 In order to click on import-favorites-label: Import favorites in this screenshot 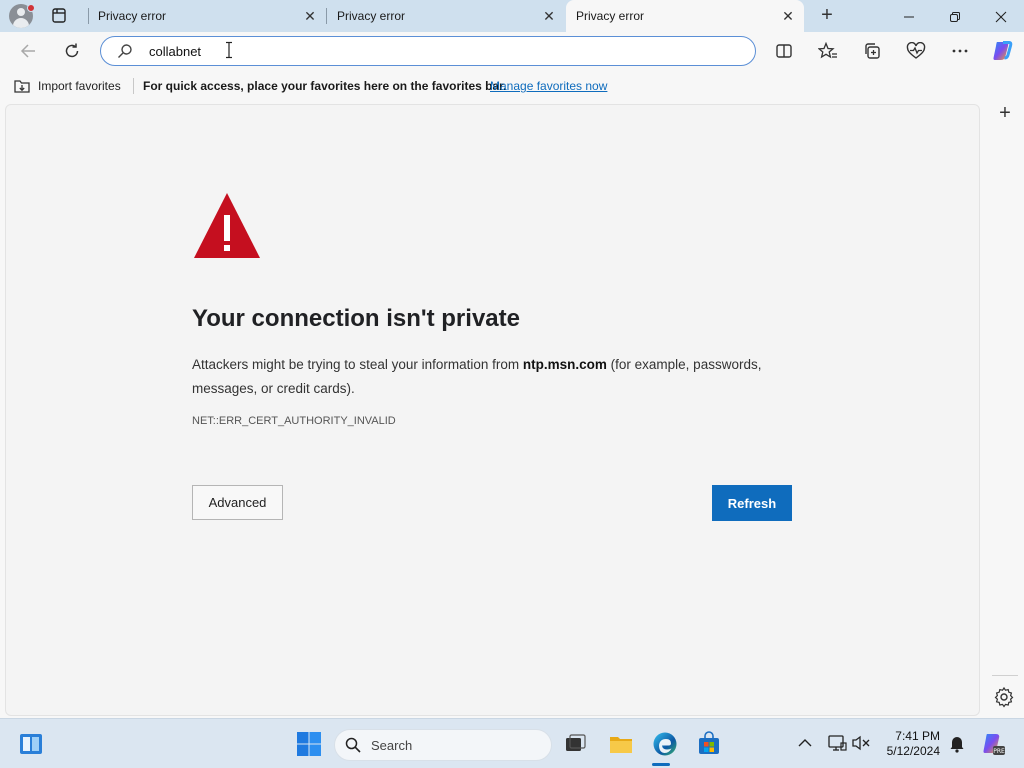, I will do `click(79, 86)`.